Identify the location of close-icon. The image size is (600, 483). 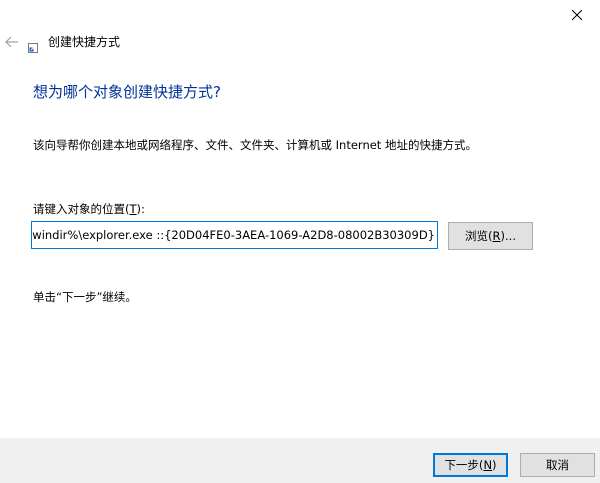
(577, 15).